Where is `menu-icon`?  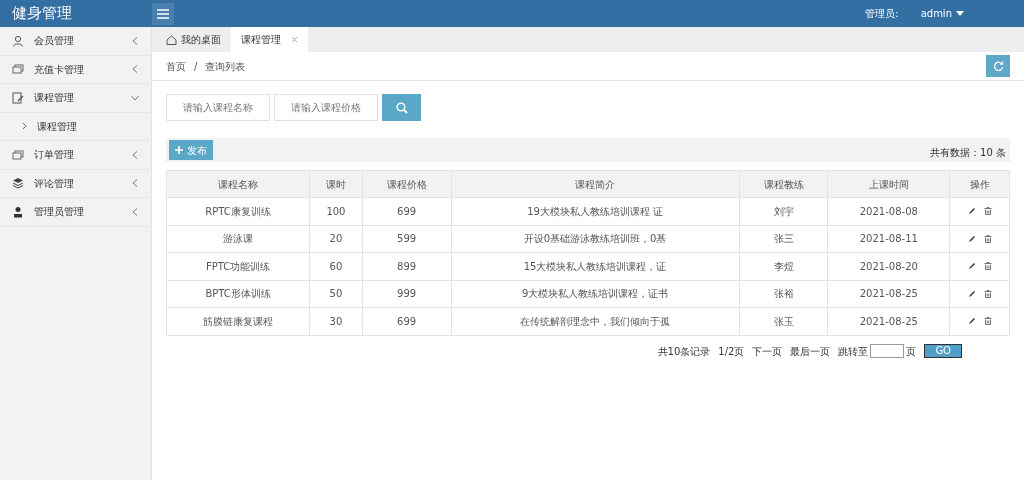
menu-icon is located at coordinates (163, 13).